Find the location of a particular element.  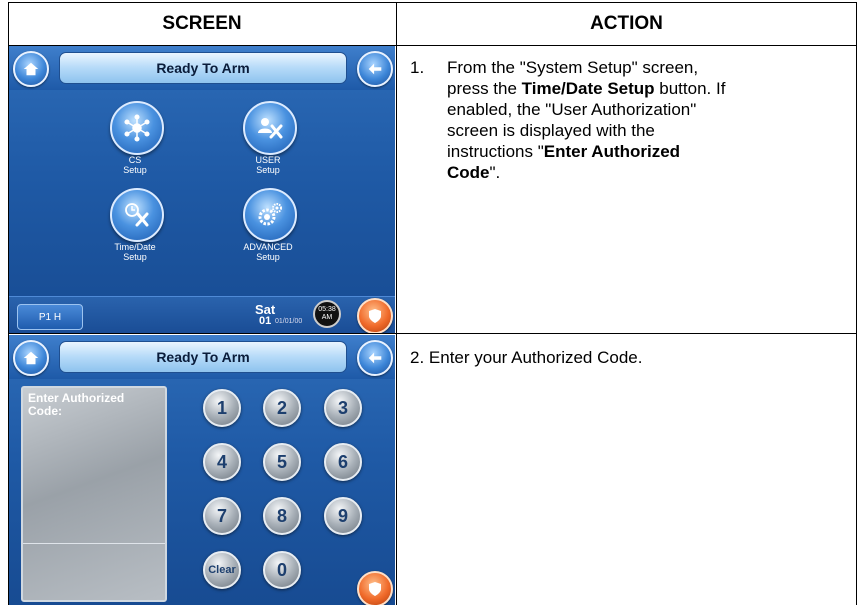

date-display: Sat 01 01/01/00 is located at coordinates (286, 315).